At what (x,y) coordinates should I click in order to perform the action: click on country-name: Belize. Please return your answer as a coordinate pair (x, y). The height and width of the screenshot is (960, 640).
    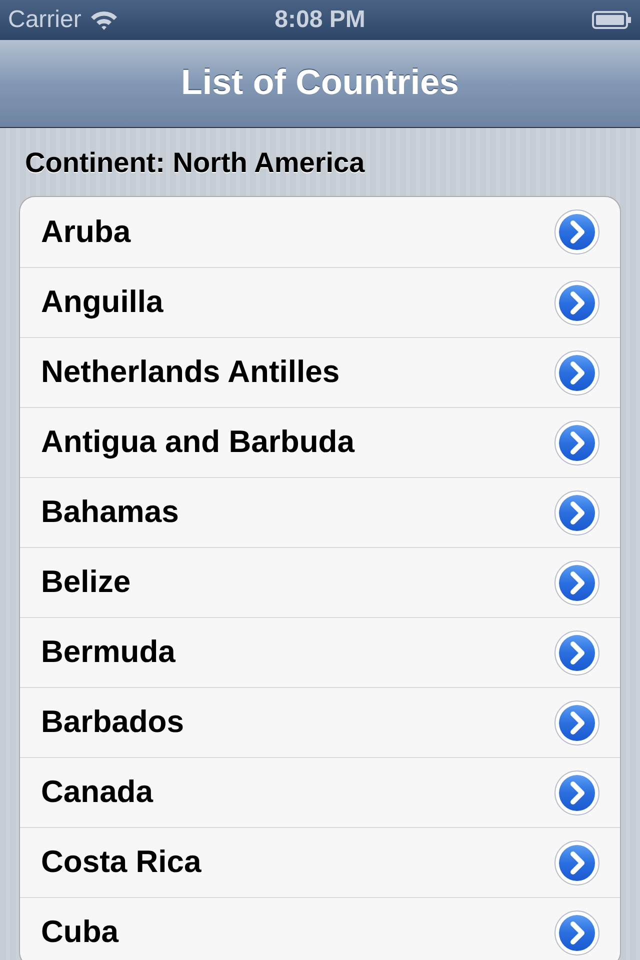
    Looking at the image, I should click on (86, 582).